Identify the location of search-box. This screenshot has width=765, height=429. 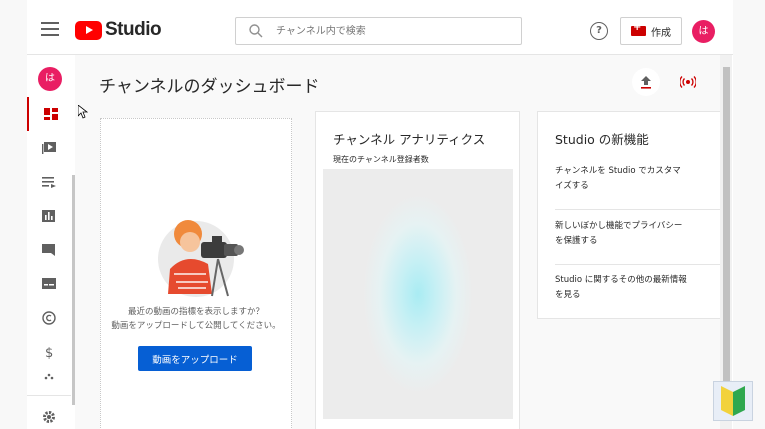
(378, 31).